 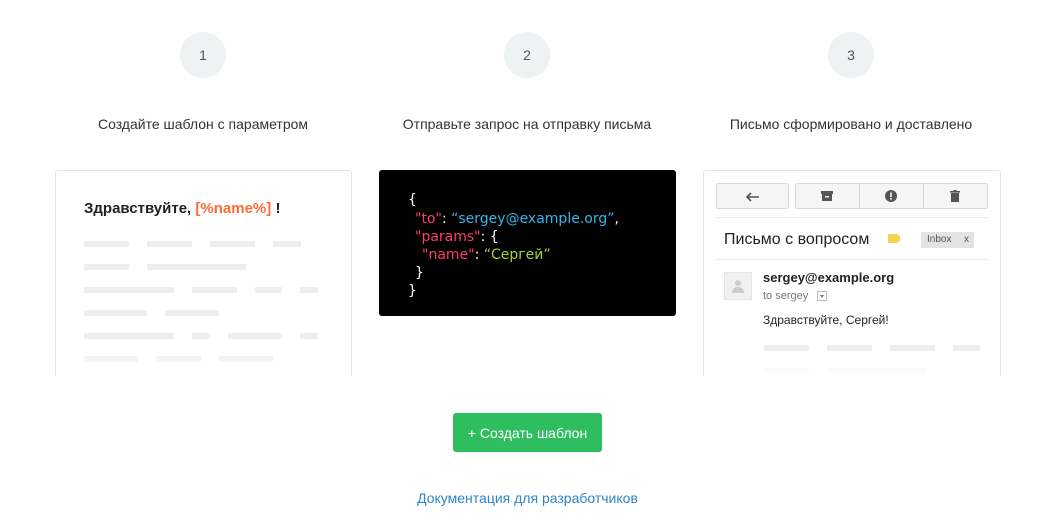 What do you see at coordinates (428, 219) in the screenshot?
I see `code-key-to: "to"` at bounding box center [428, 219].